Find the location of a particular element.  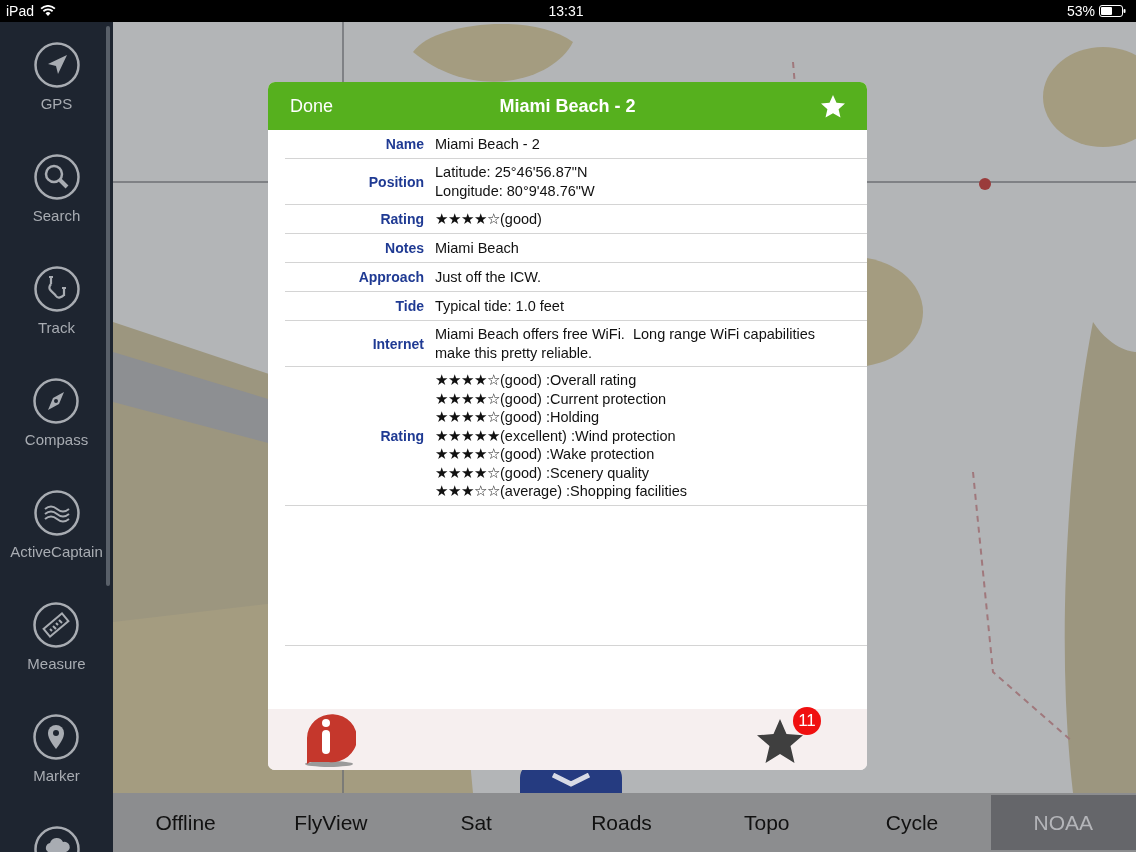

field-value: ★★★★☆(good) is located at coordinates (488, 219).